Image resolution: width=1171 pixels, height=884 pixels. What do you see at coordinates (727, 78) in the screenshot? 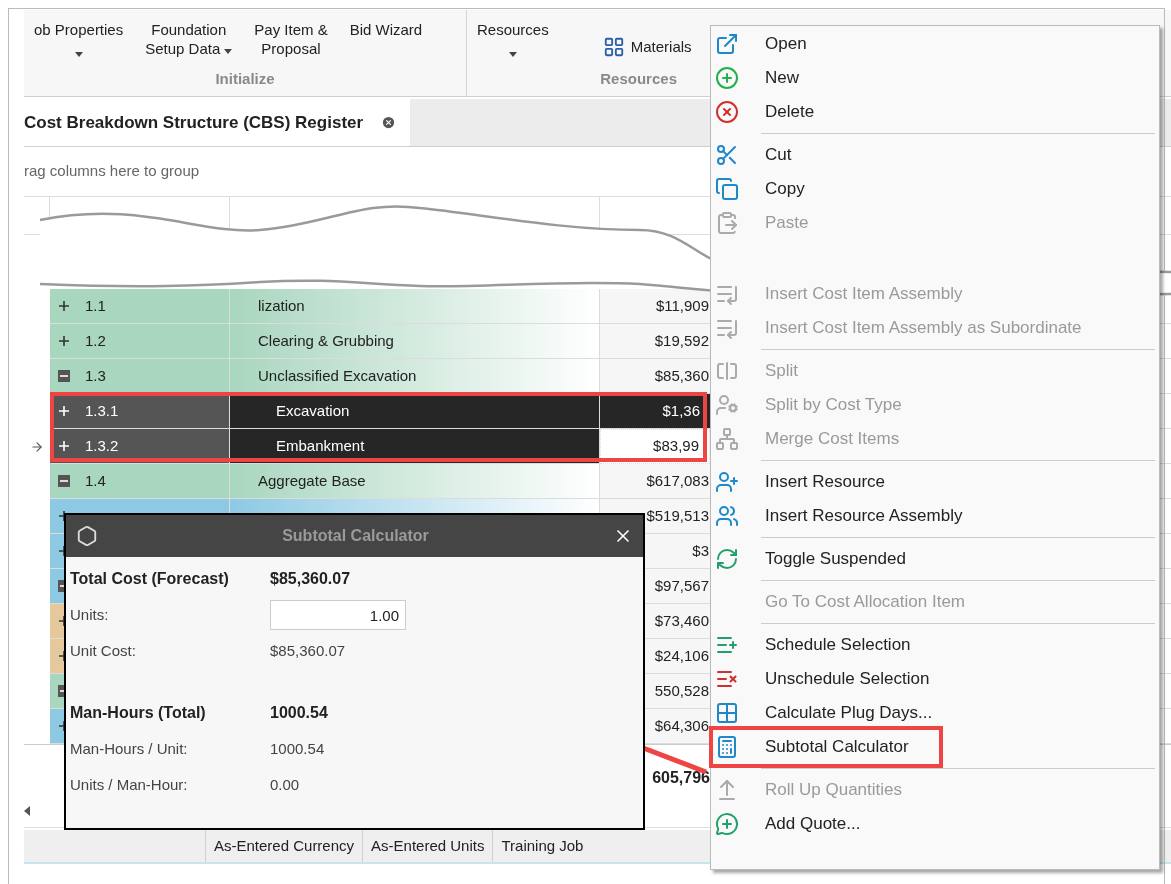
I see `plus-circle-icon` at bounding box center [727, 78].